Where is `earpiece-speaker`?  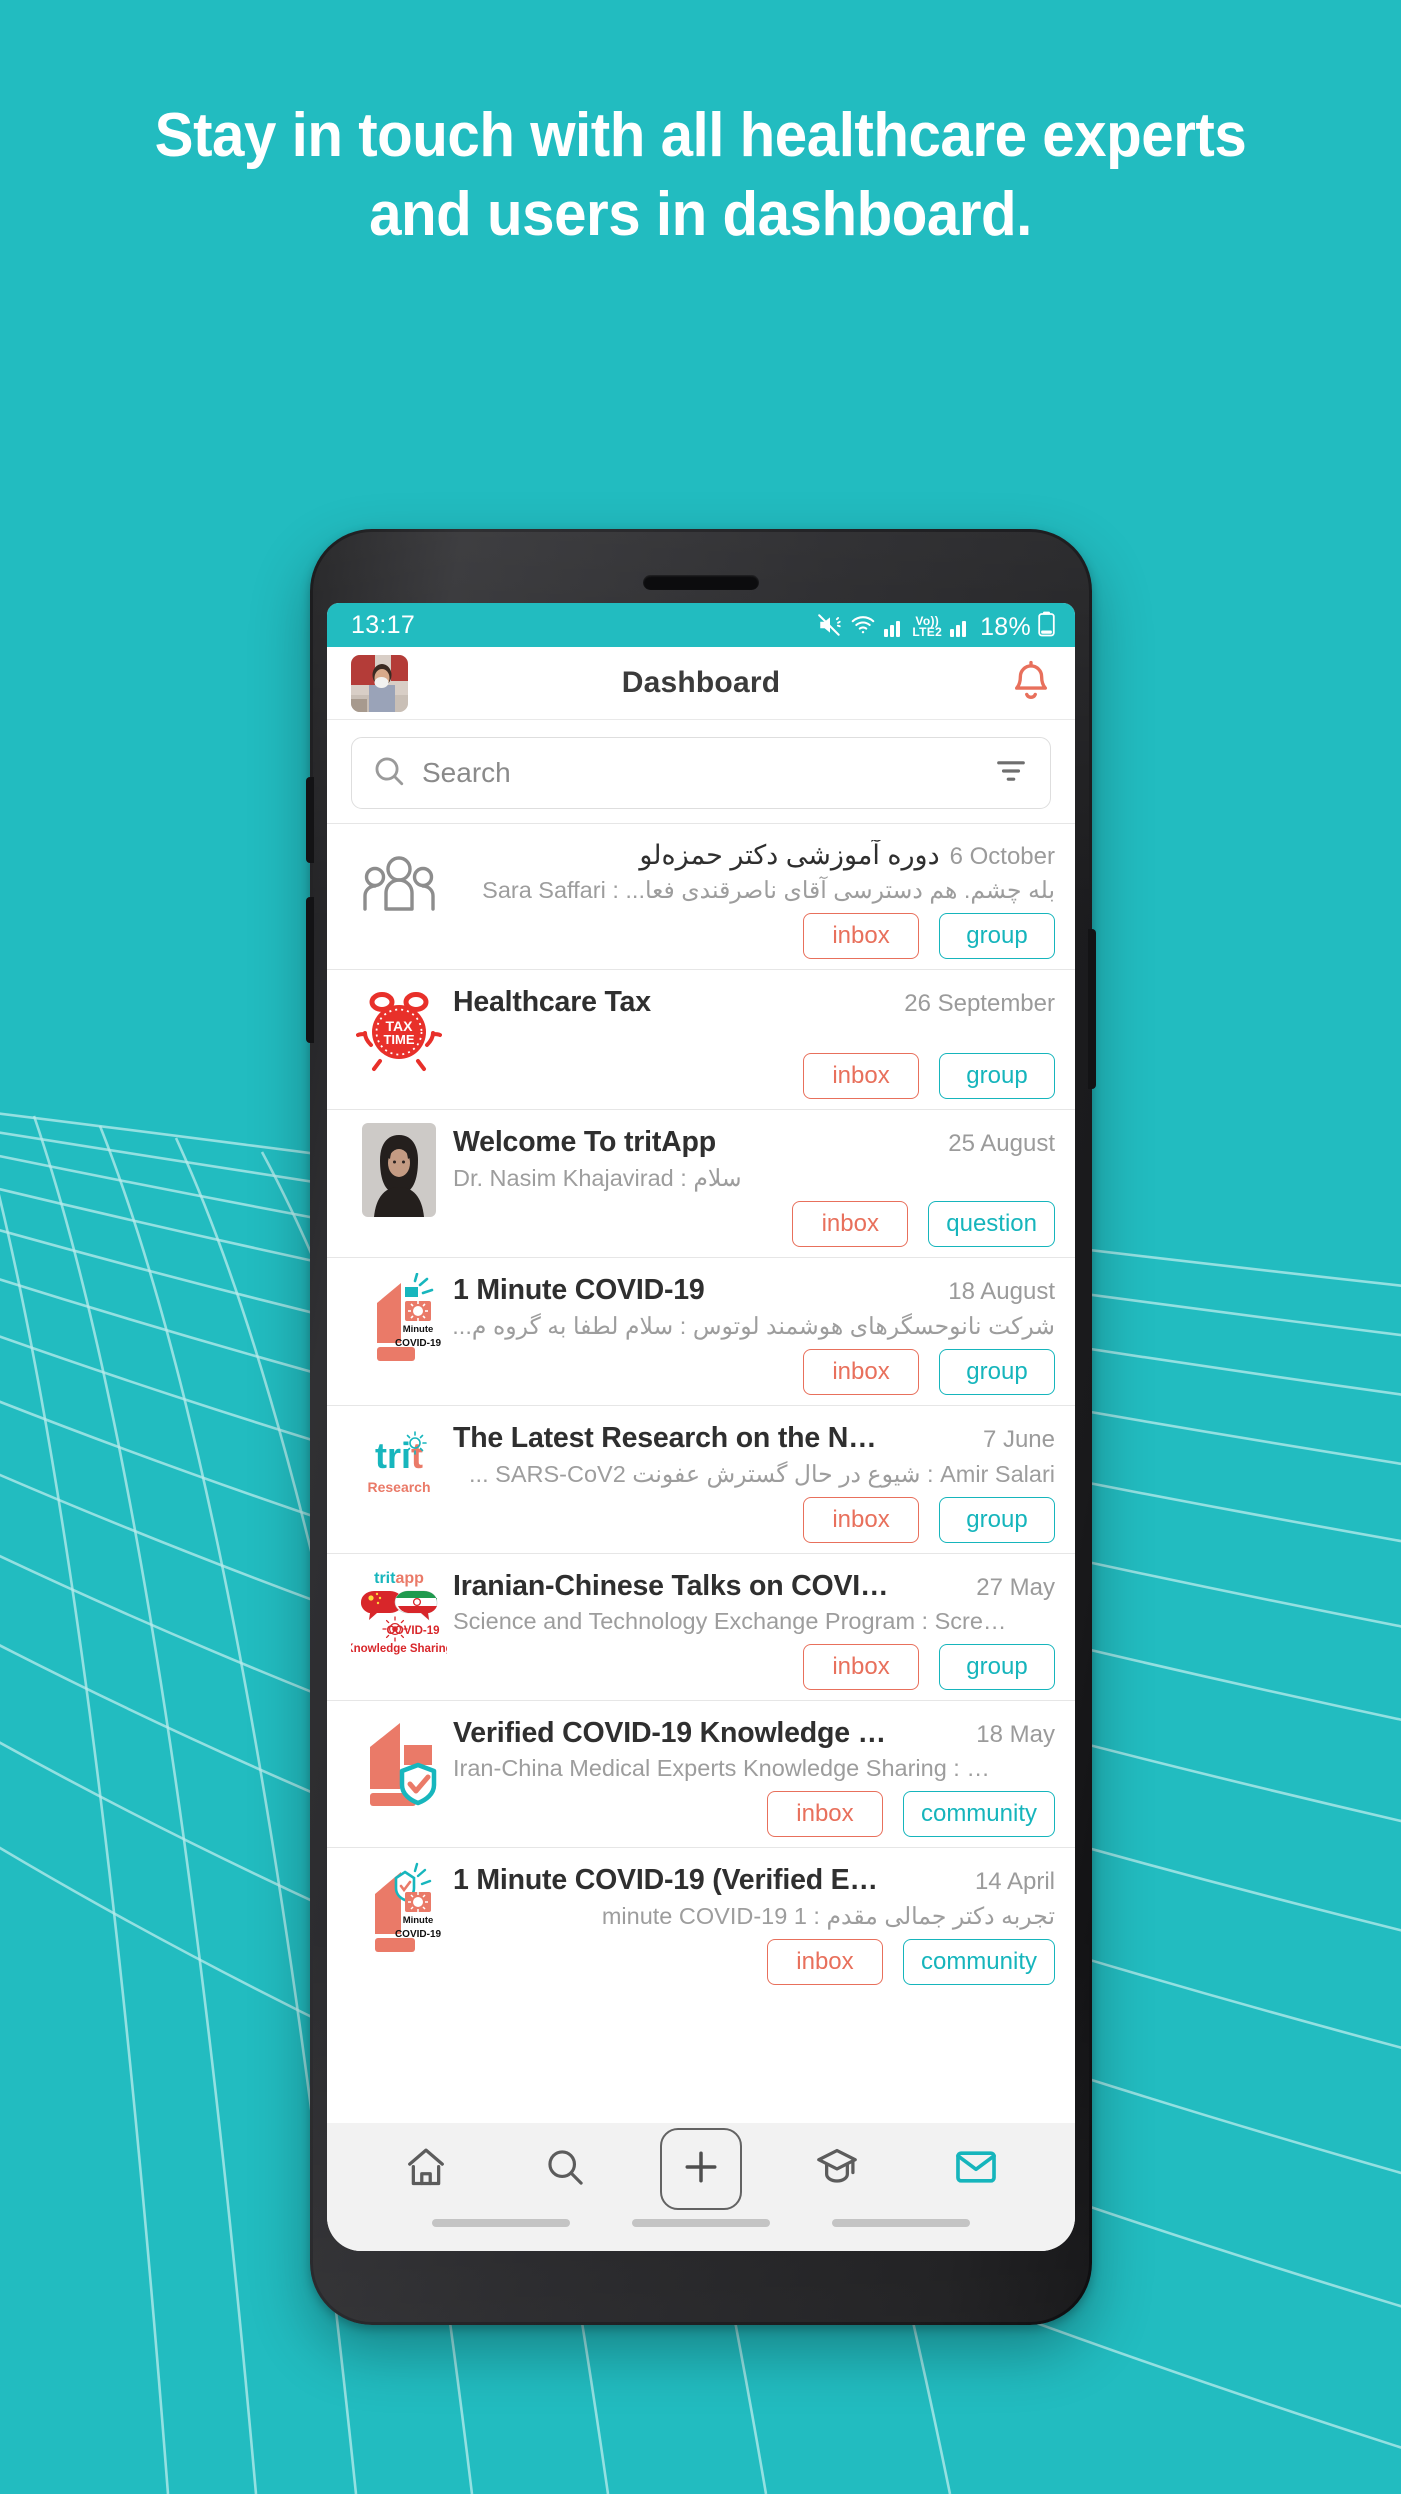
earpiece-speaker is located at coordinates (701, 582).